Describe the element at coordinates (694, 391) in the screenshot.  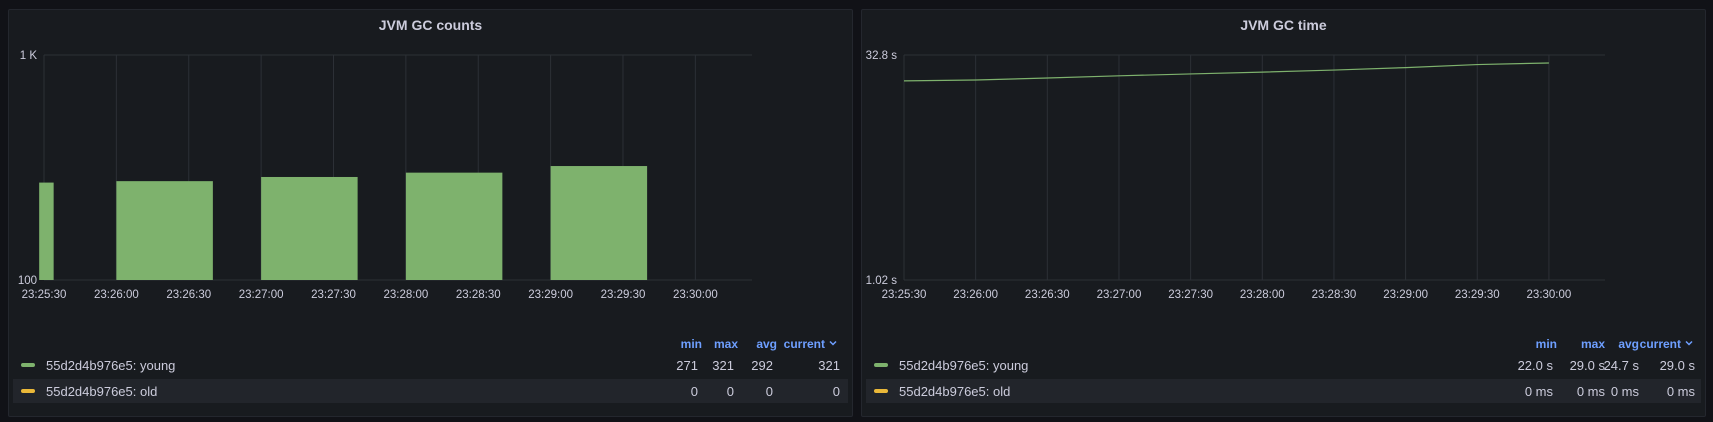
I see `legend-min-value: 0` at that location.